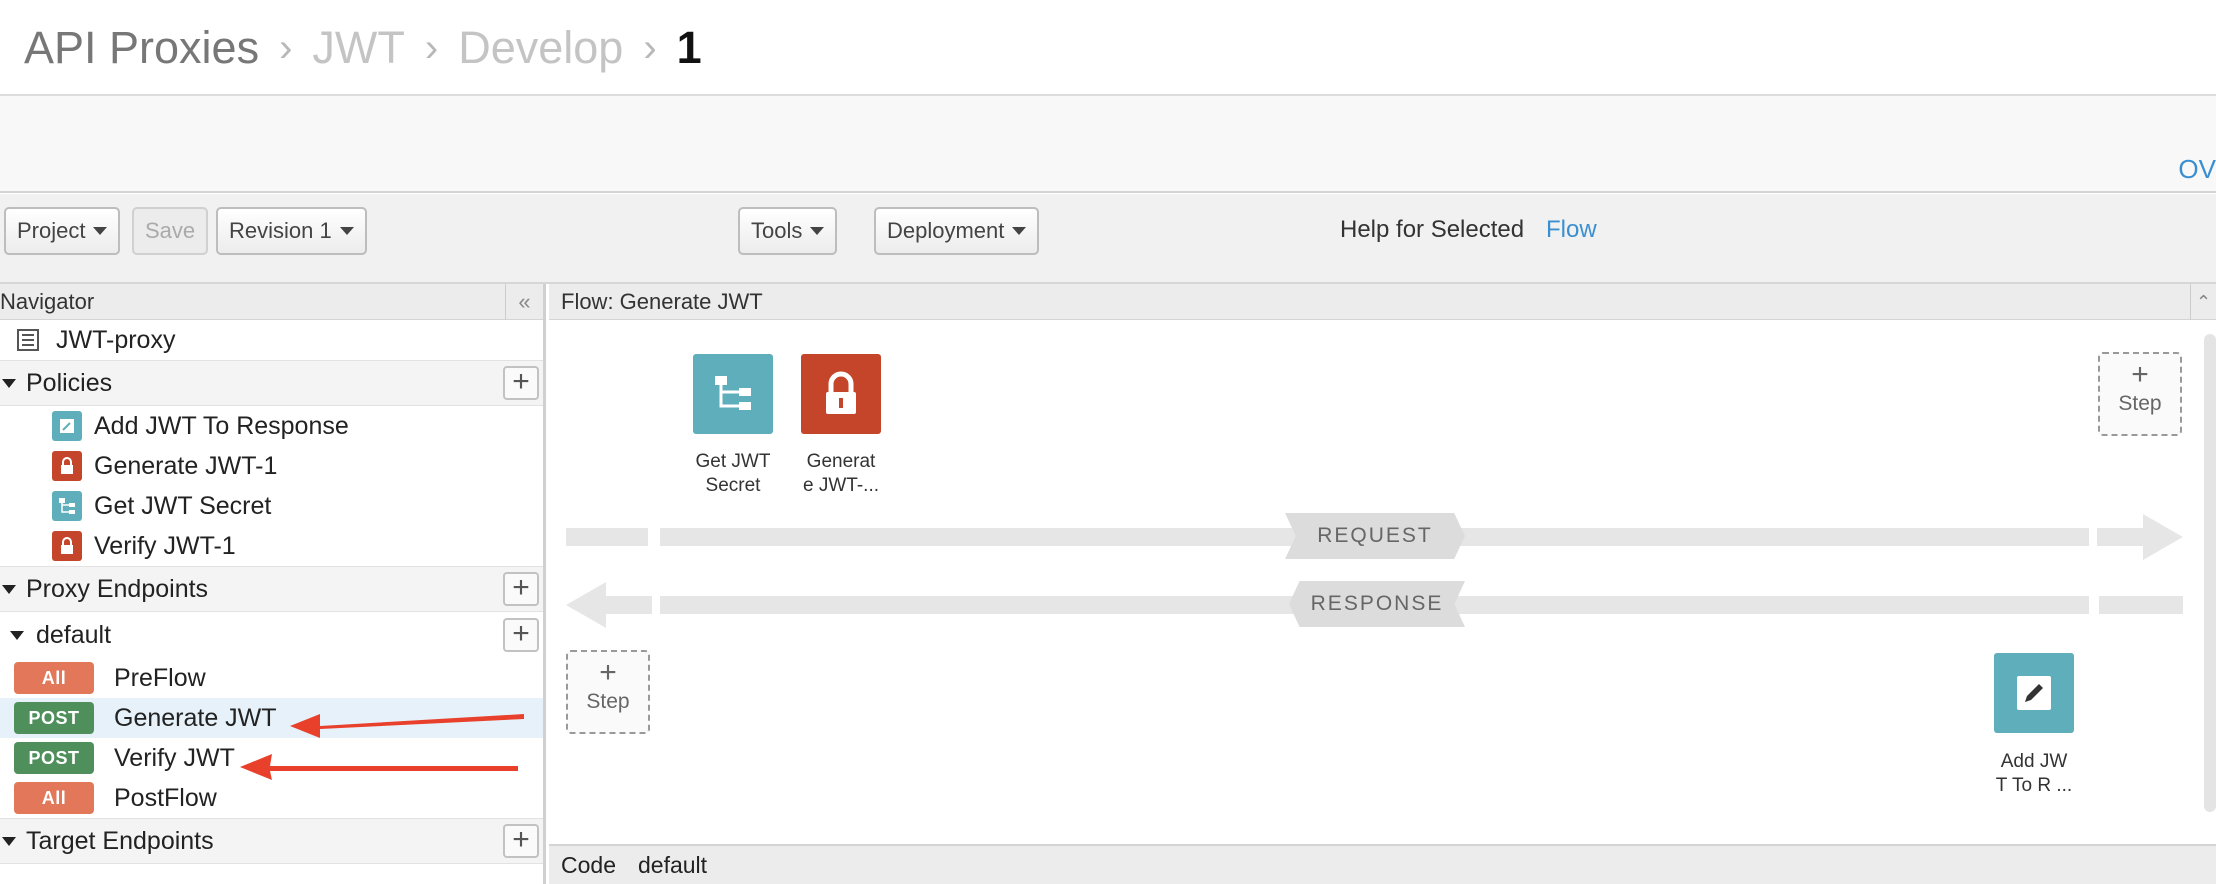 The height and width of the screenshot is (884, 2216). I want to click on breadcrumb: API Proxies › JWT › Develop › 1, so click(363, 48).